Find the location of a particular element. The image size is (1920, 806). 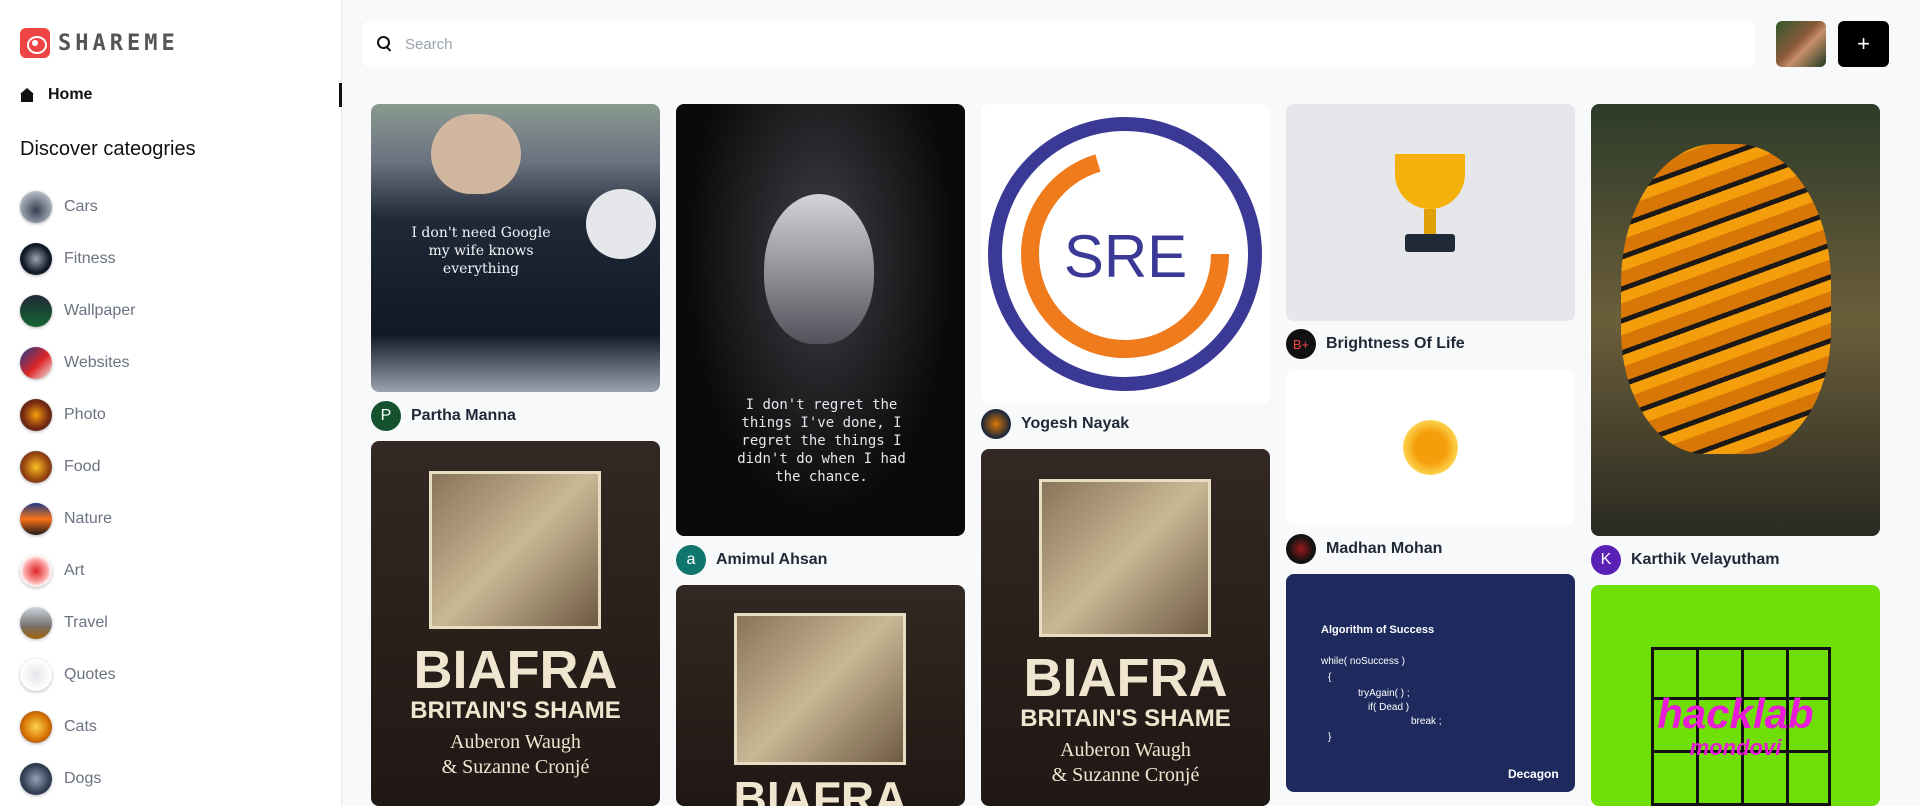

sidebar-item-food: Food is located at coordinates (77, 467).